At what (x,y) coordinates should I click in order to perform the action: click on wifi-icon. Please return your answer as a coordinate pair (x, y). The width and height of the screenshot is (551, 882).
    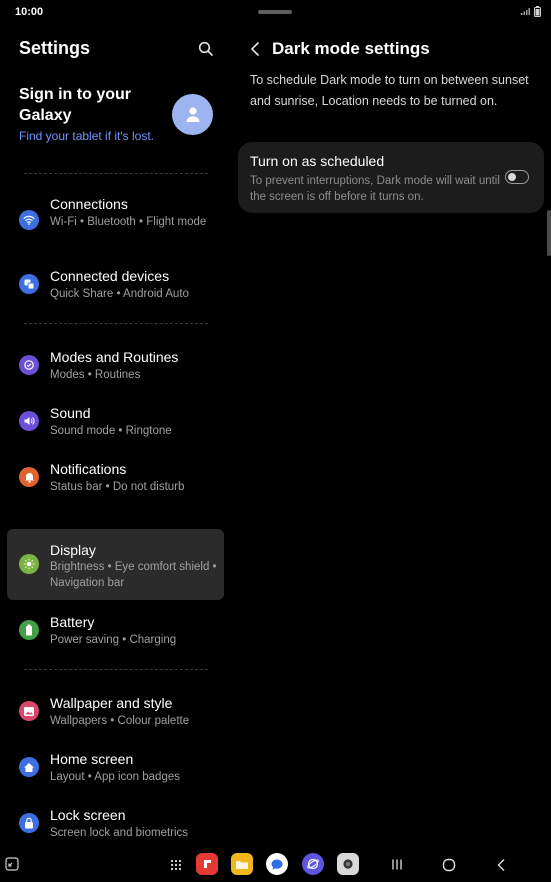
    Looking at the image, I should click on (29, 220).